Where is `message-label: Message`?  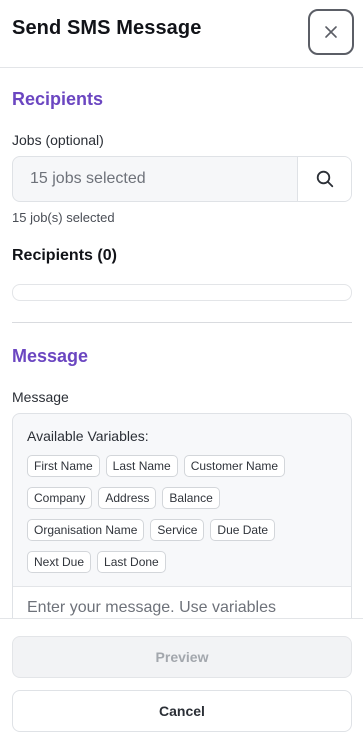
message-label: Message is located at coordinates (40, 397).